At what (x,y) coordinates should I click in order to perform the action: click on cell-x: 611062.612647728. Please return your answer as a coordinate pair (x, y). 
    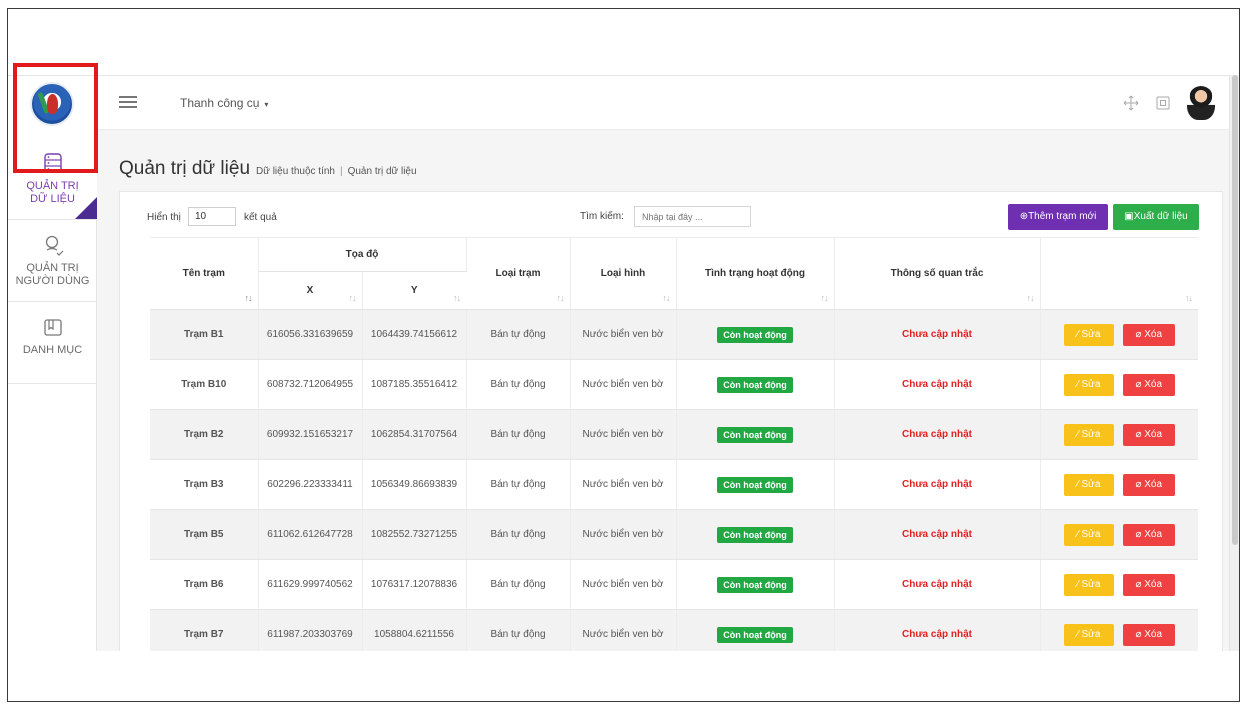
    Looking at the image, I should click on (310, 534).